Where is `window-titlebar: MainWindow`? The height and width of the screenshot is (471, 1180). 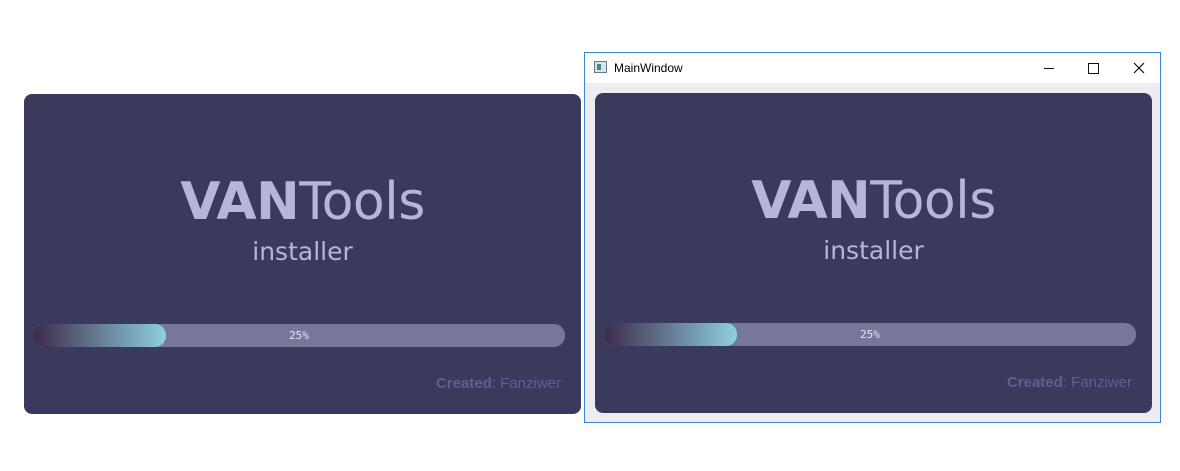
window-titlebar: MainWindow is located at coordinates (872, 68).